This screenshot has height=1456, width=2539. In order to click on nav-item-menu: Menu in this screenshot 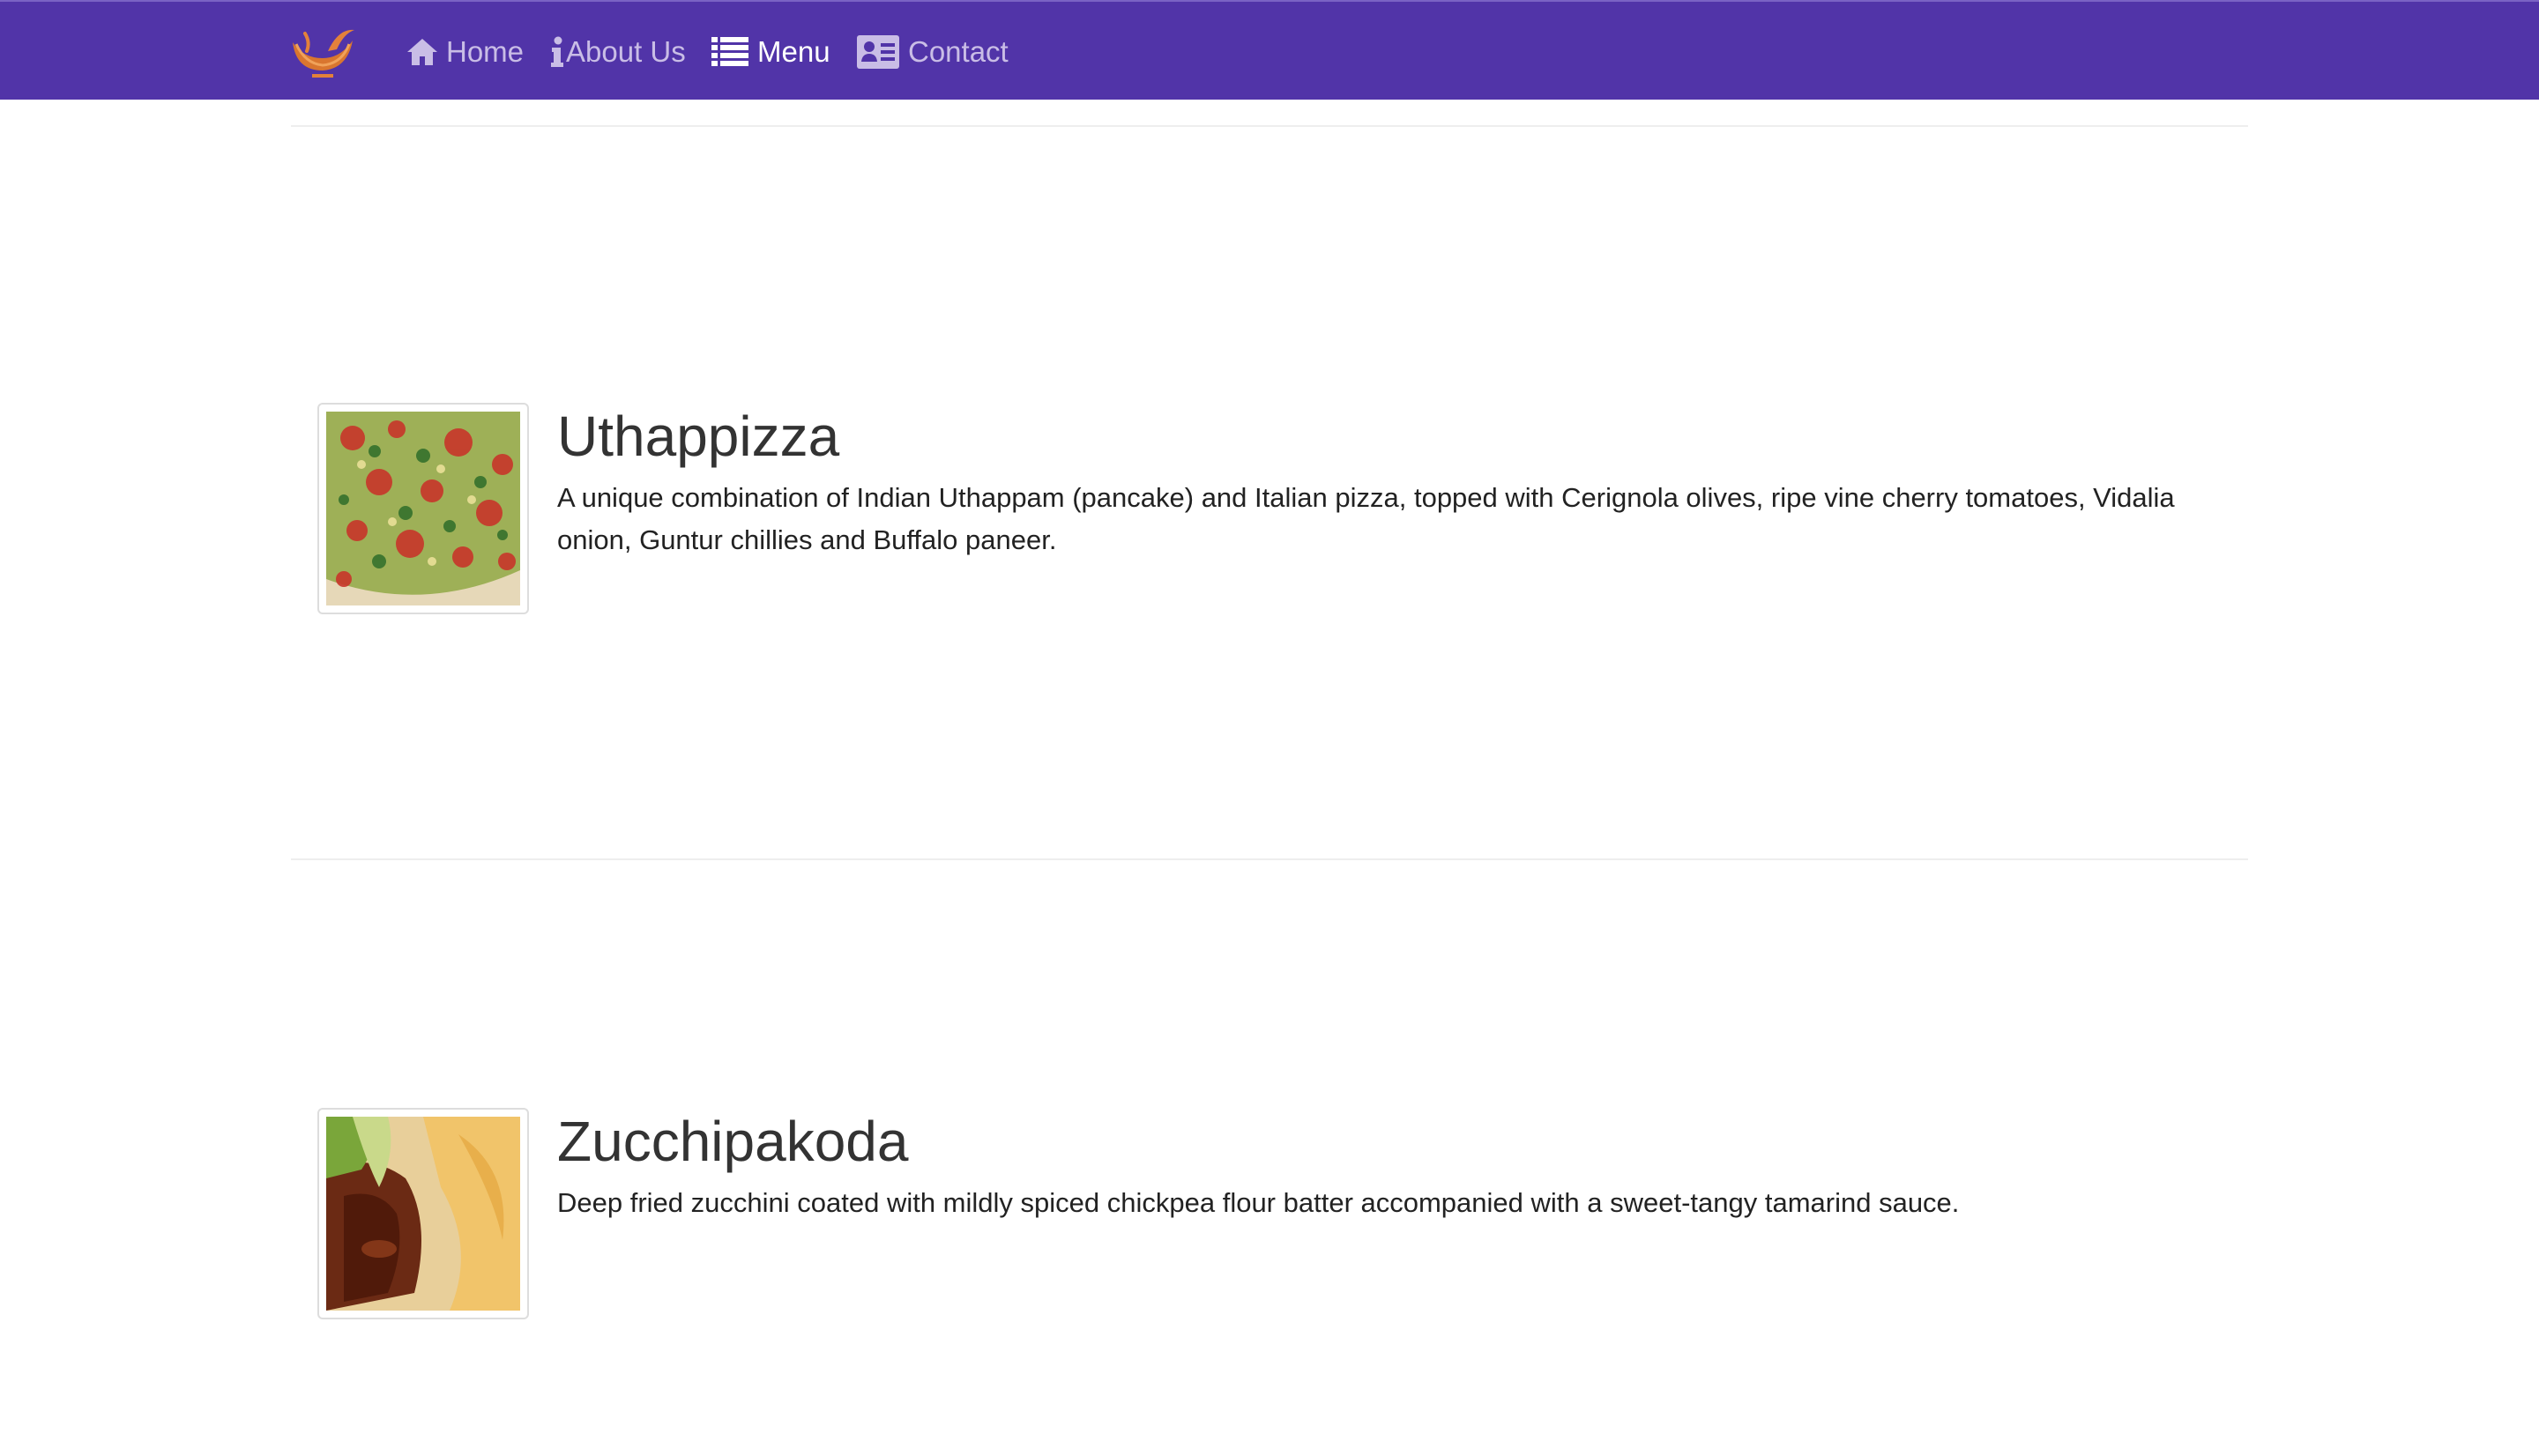, I will do `click(770, 51)`.